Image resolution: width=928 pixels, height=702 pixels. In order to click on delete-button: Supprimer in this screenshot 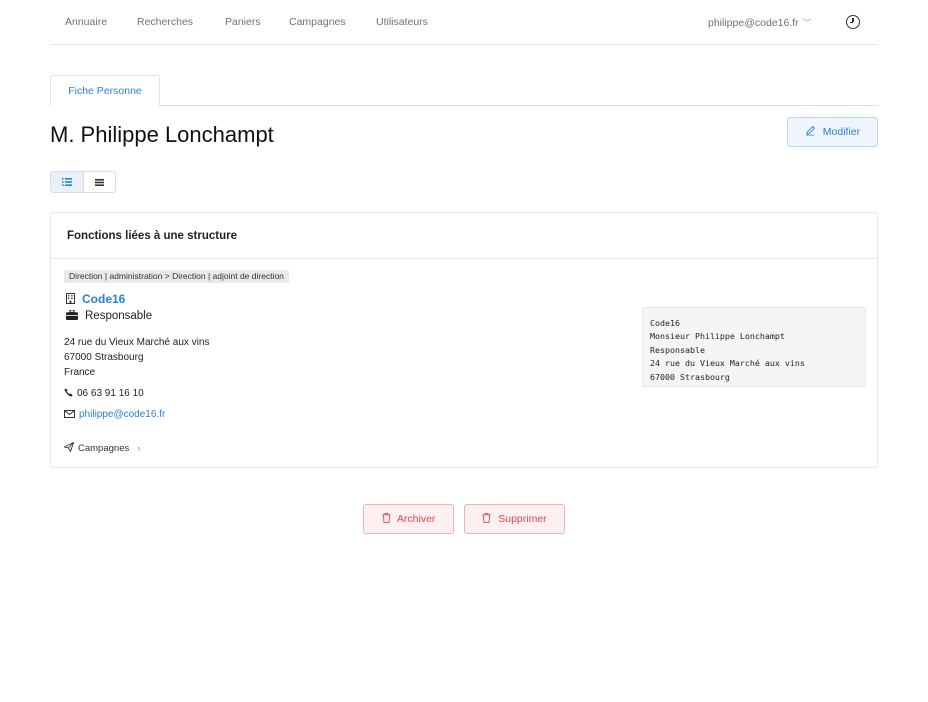, I will do `click(514, 519)`.